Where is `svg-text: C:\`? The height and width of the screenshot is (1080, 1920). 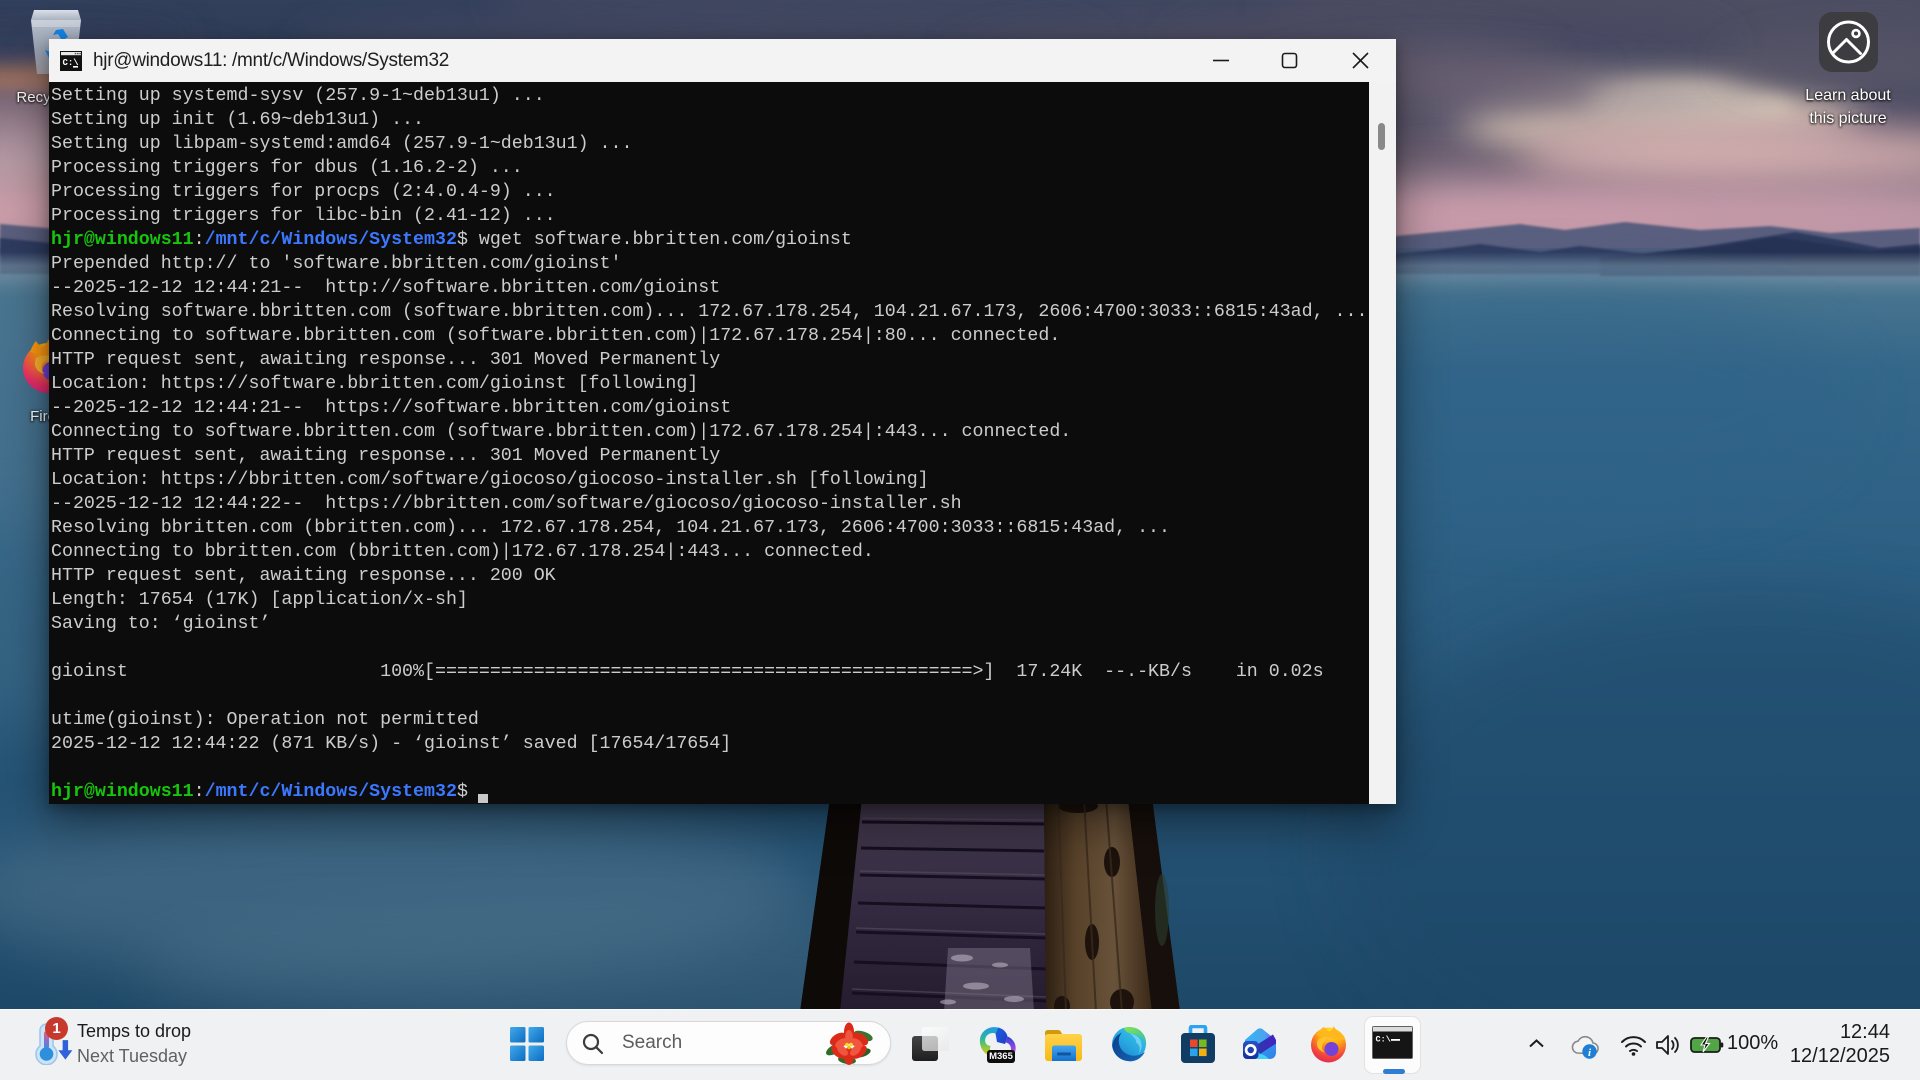
svg-text: C:\ is located at coordinates (1383, 1040).